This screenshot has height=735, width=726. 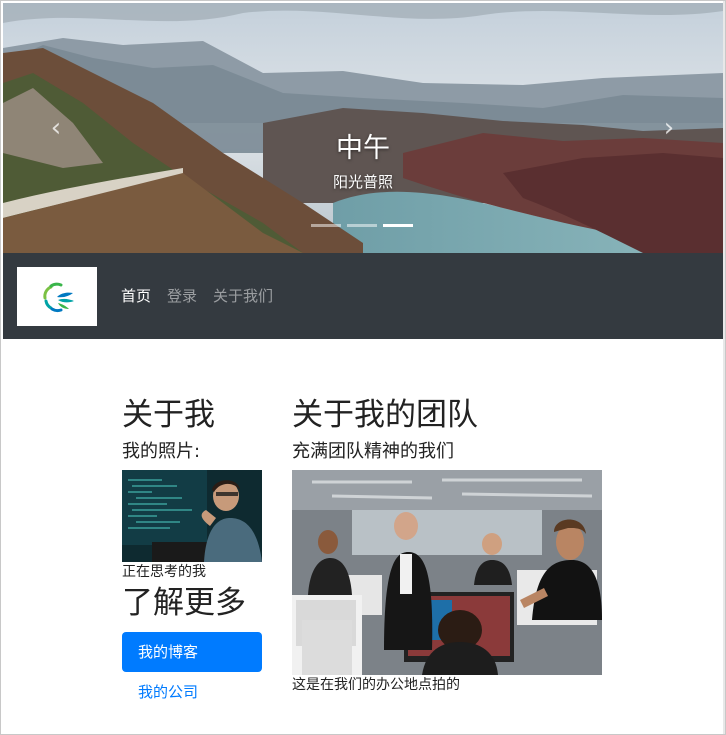 I want to click on brand-logo-icon, so click(x=58, y=297).